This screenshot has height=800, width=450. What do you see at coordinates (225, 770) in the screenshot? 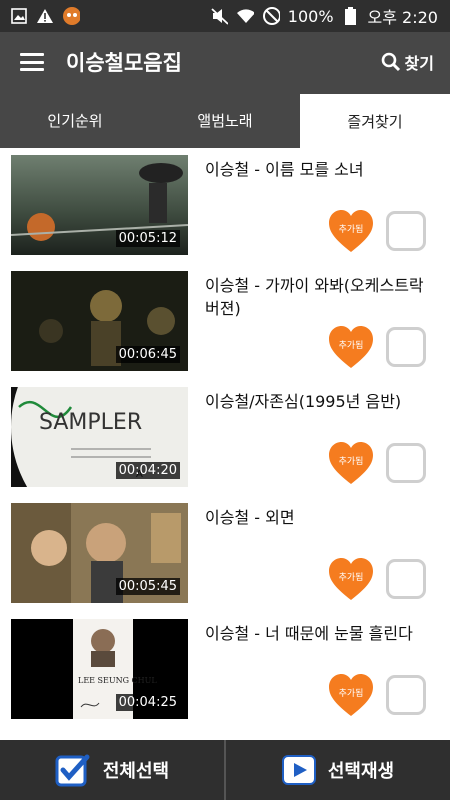
I see `bottom-action-bar: 전체선택 선택재생` at bounding box center [225, 770].